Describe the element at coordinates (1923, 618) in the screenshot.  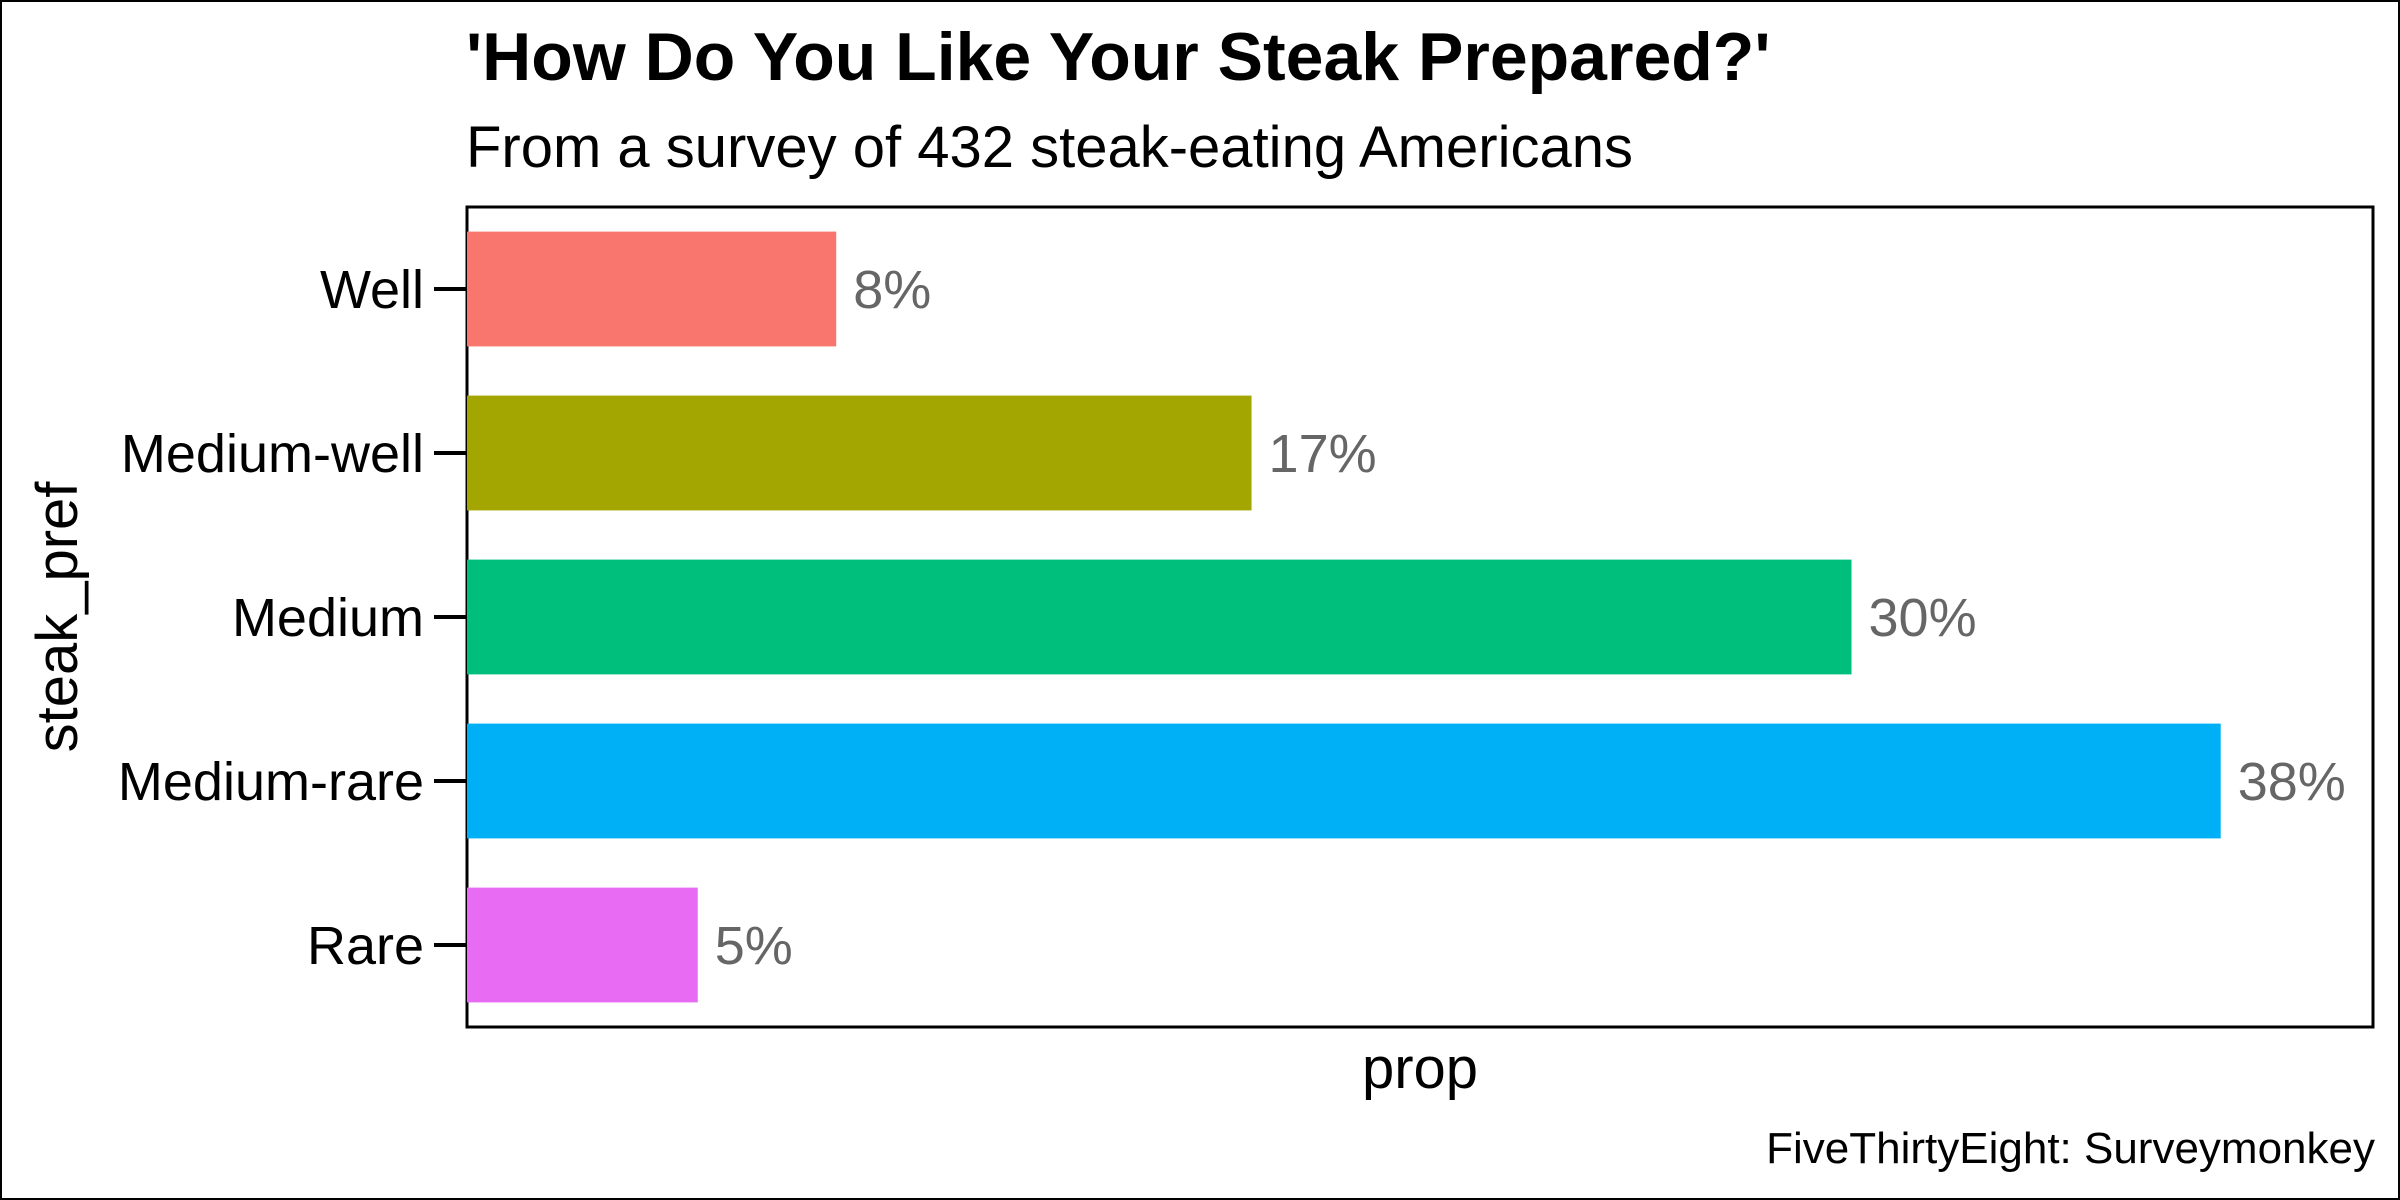
I see `data-label-medium: 30%` at that location.